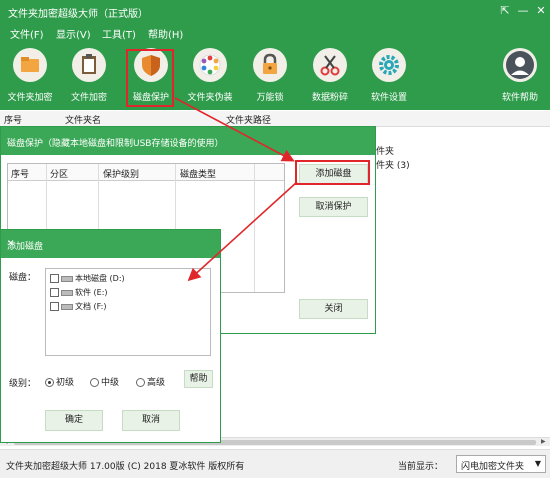  I want to click on level-radio-medium: 中级, so click(104, 381).